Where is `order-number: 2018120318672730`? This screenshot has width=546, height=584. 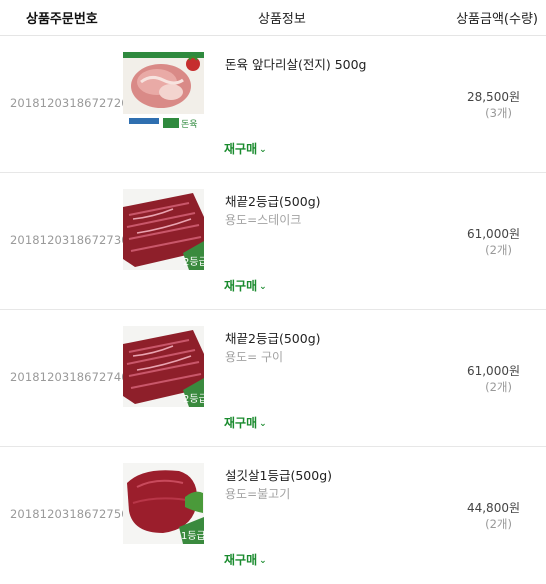 order-number: 2018120318672730 is located at coordinates (69, 240).